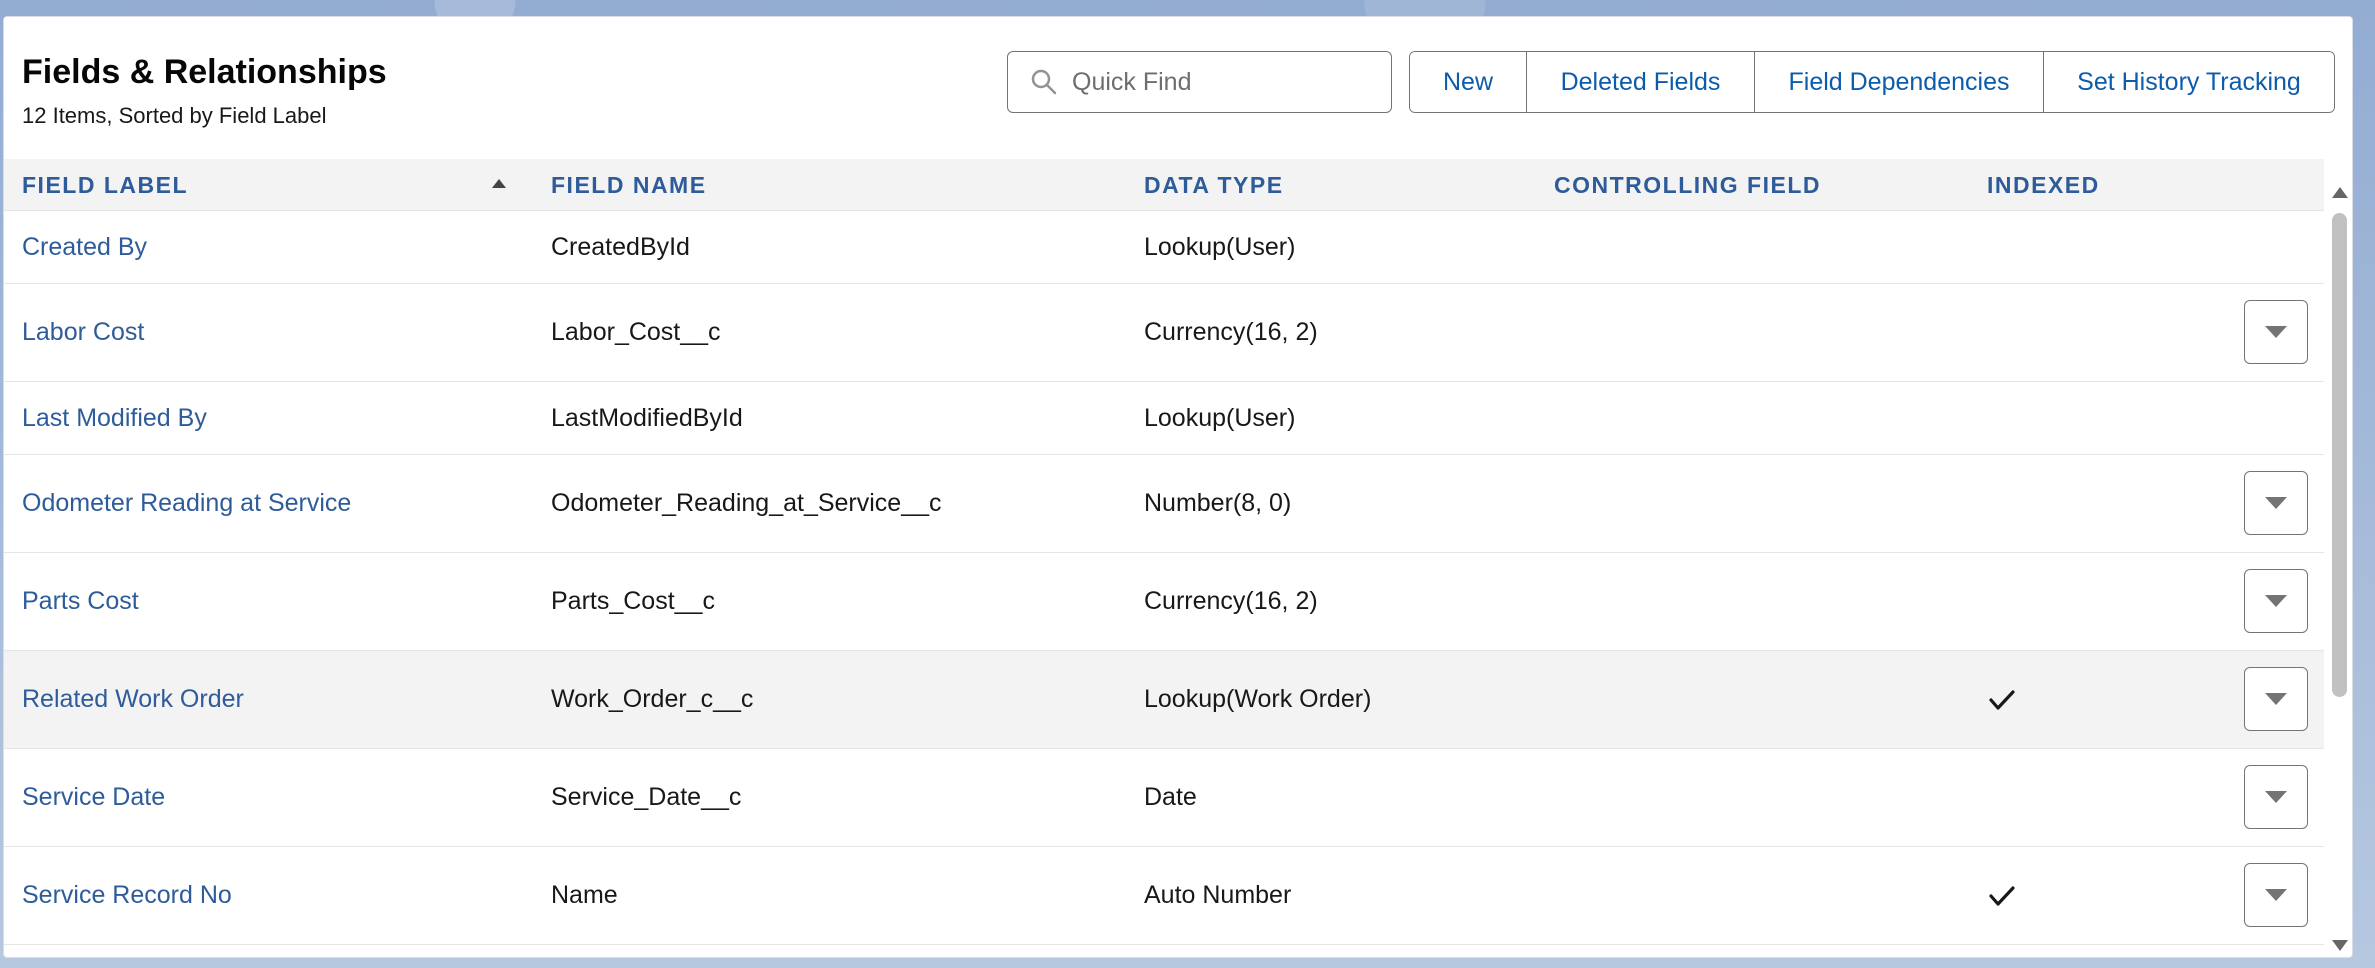 Image resolution: width=2375 pixels, height=968 pixels. I want to click on table-row: Parts Cost Parts_Cost__c Currency(16, 2), so click(1164, 602).